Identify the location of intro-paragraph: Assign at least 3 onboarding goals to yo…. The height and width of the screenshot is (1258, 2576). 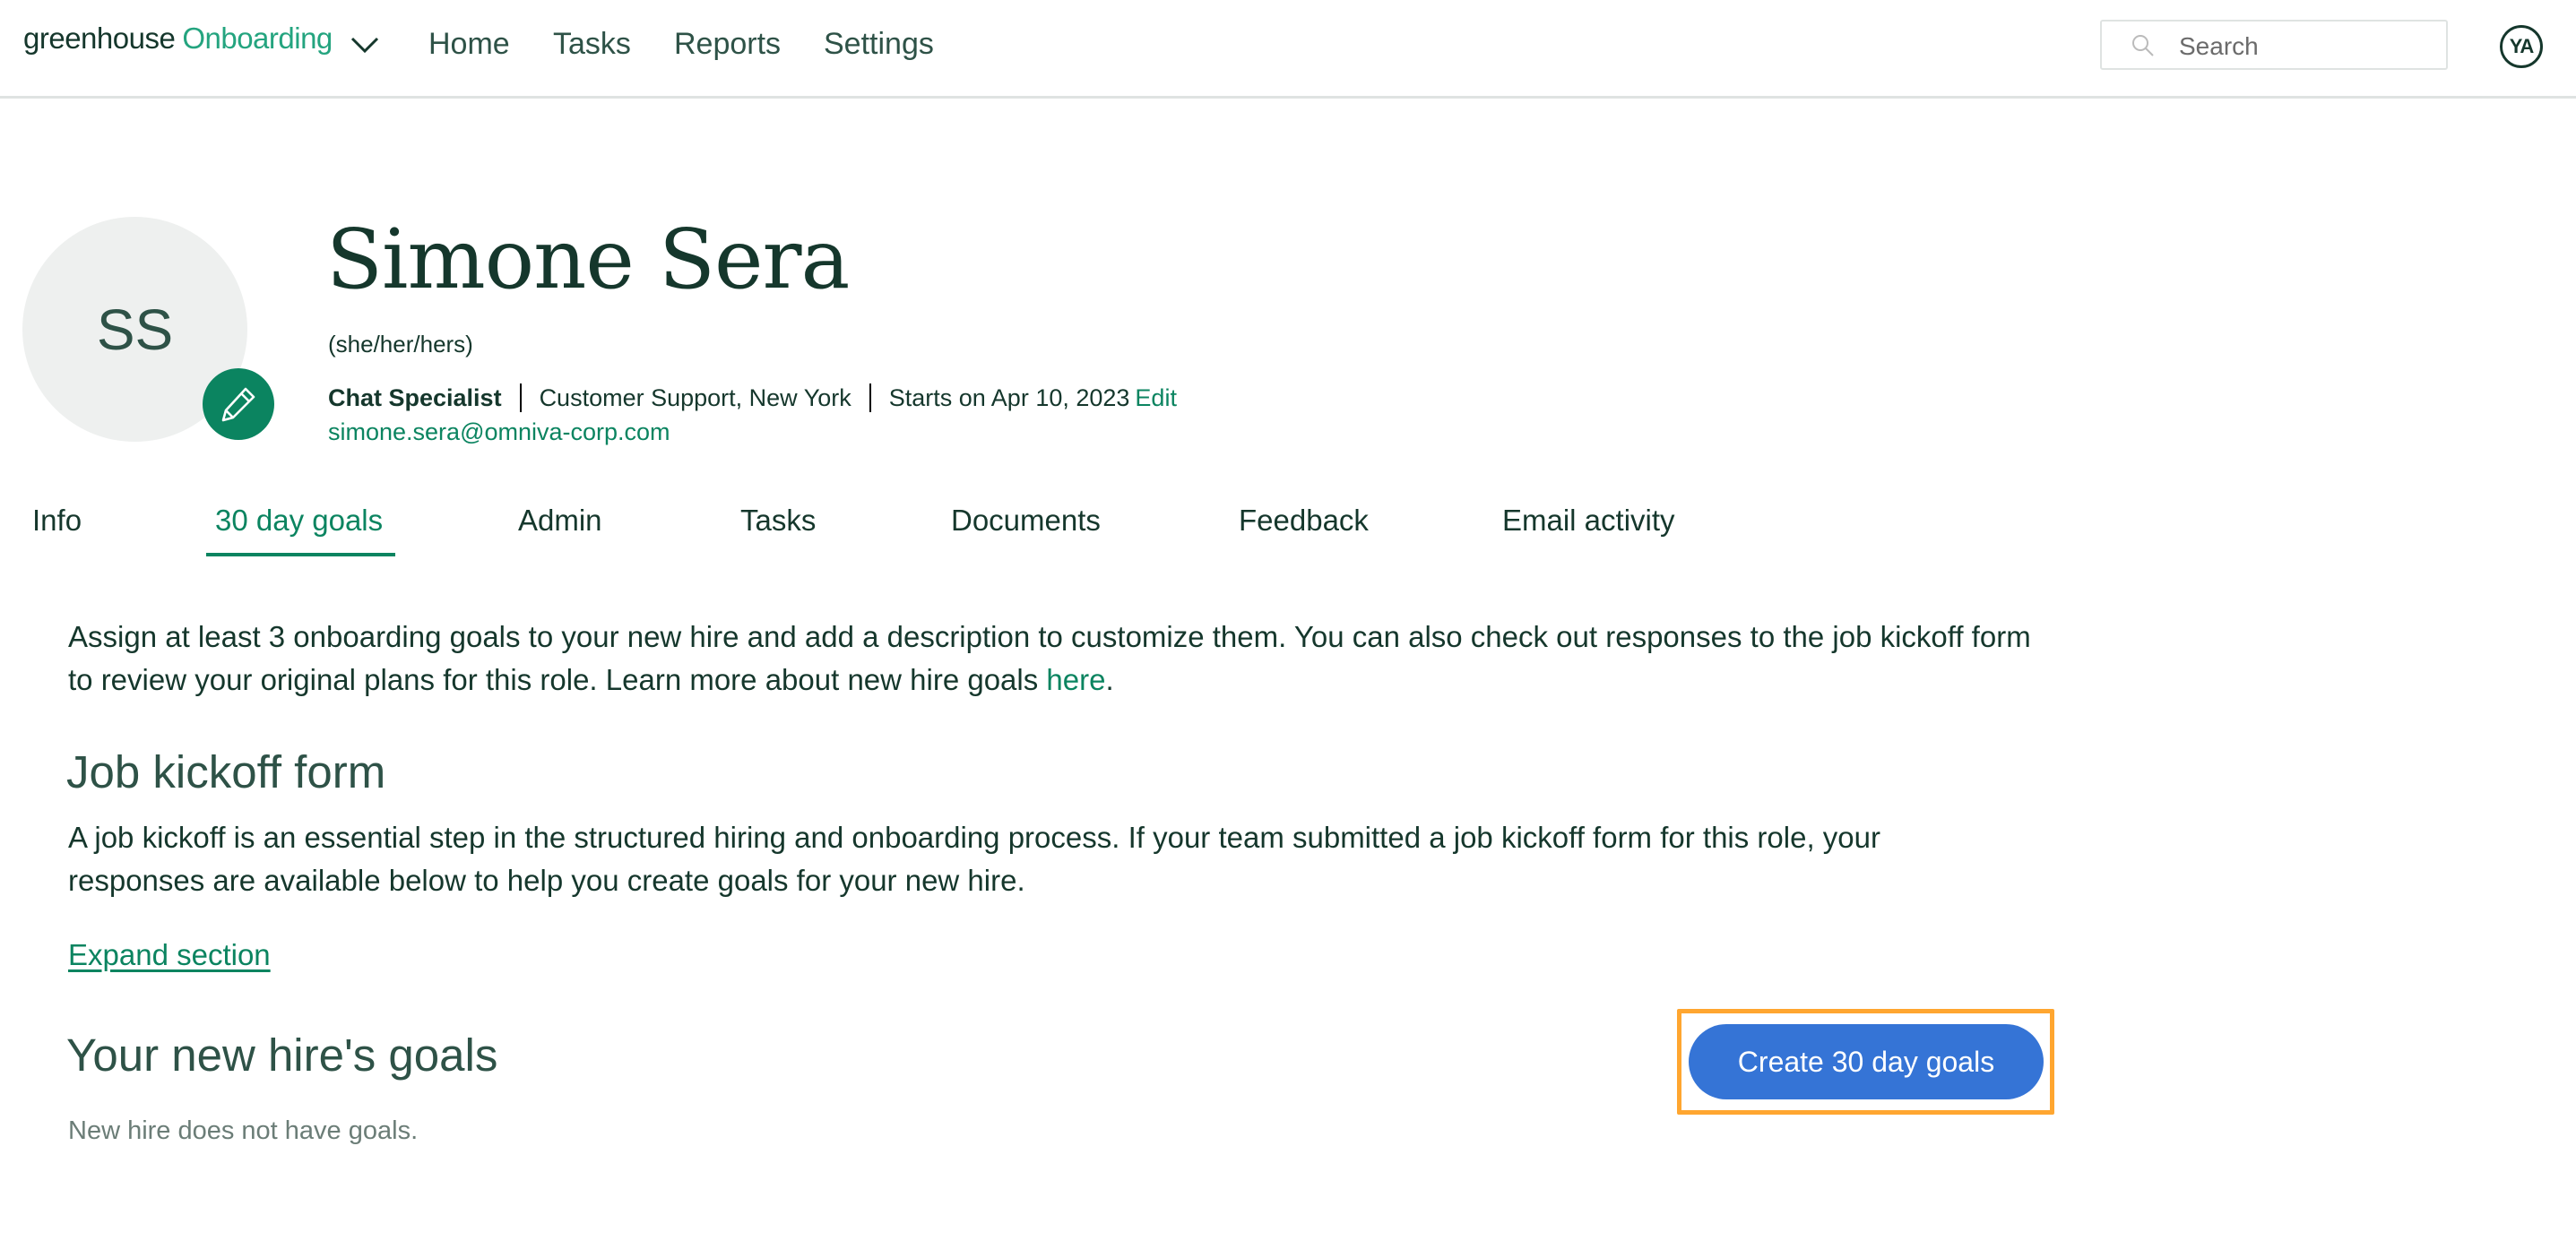
(1063, 659).